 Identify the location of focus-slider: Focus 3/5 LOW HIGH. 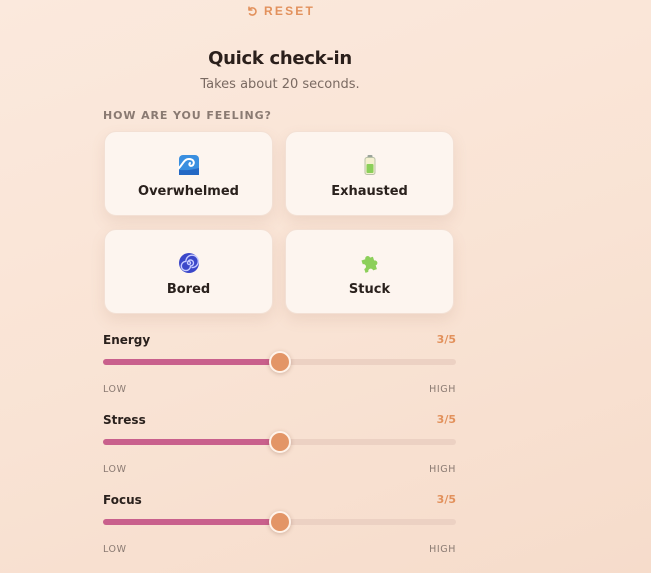
(279, 528).